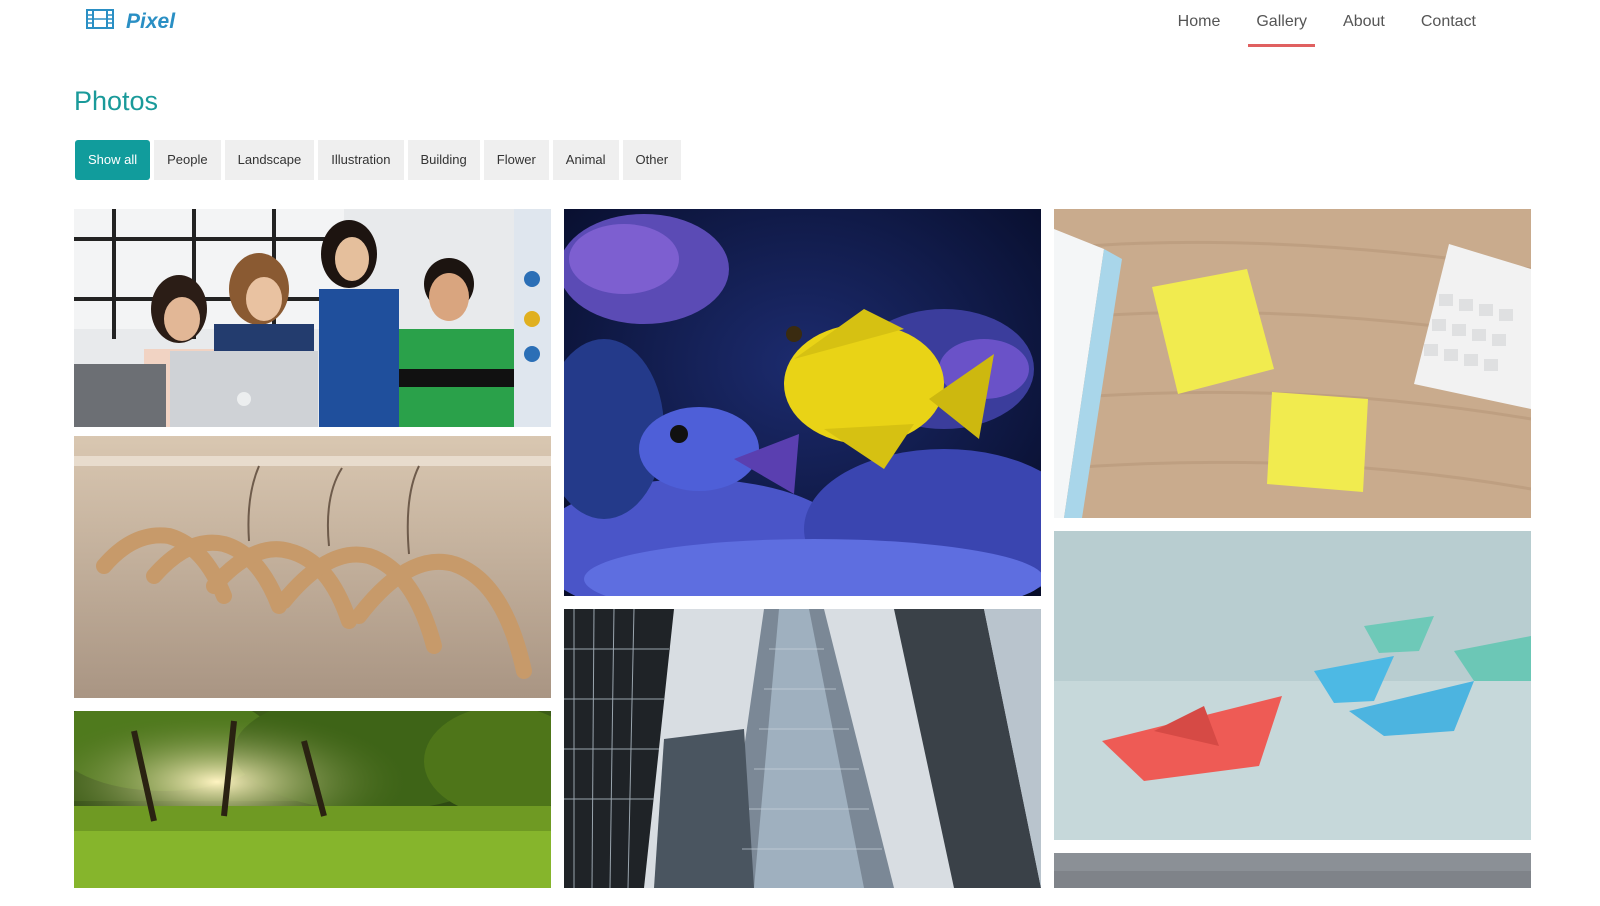 The height and width of the screenshot is (906, 1600). What do you see at coordinates (443, 160) in the screenshot?
I see `filter-building: Building` at bounding box center [443, 160].